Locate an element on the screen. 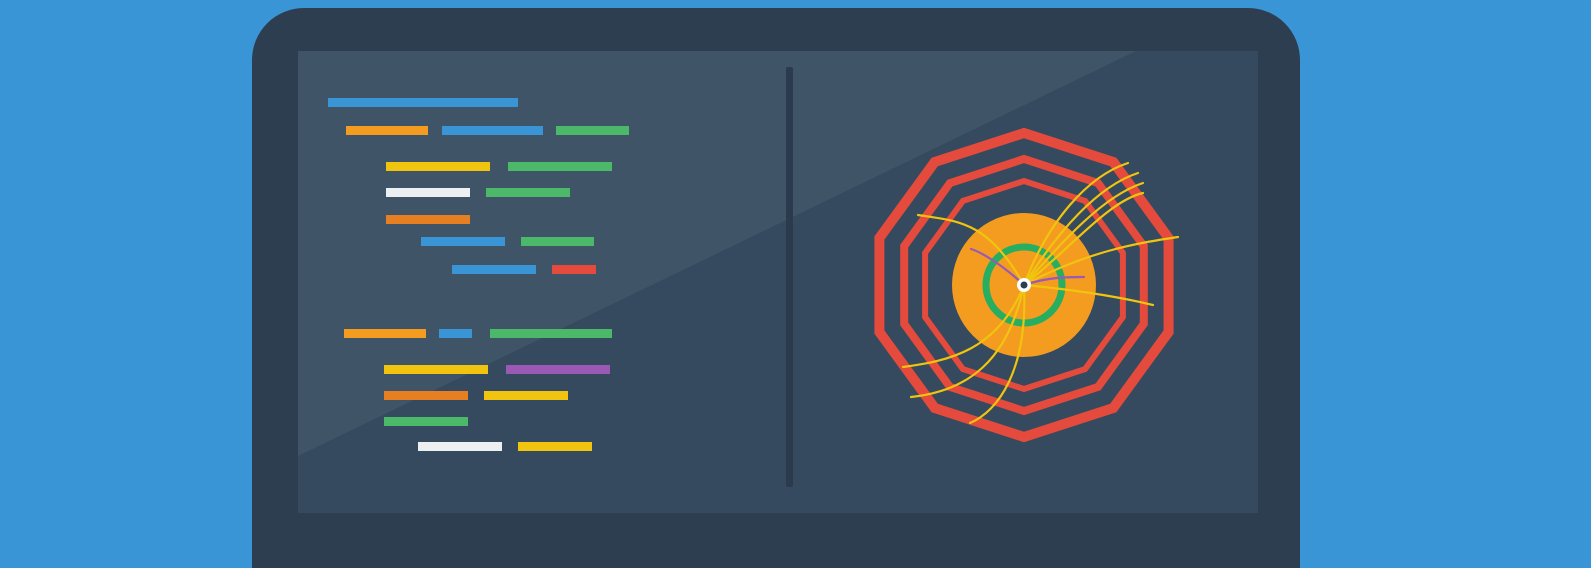 The image size is (1591, 568). collision-vertex-core is located at coordinates (1024, 285).